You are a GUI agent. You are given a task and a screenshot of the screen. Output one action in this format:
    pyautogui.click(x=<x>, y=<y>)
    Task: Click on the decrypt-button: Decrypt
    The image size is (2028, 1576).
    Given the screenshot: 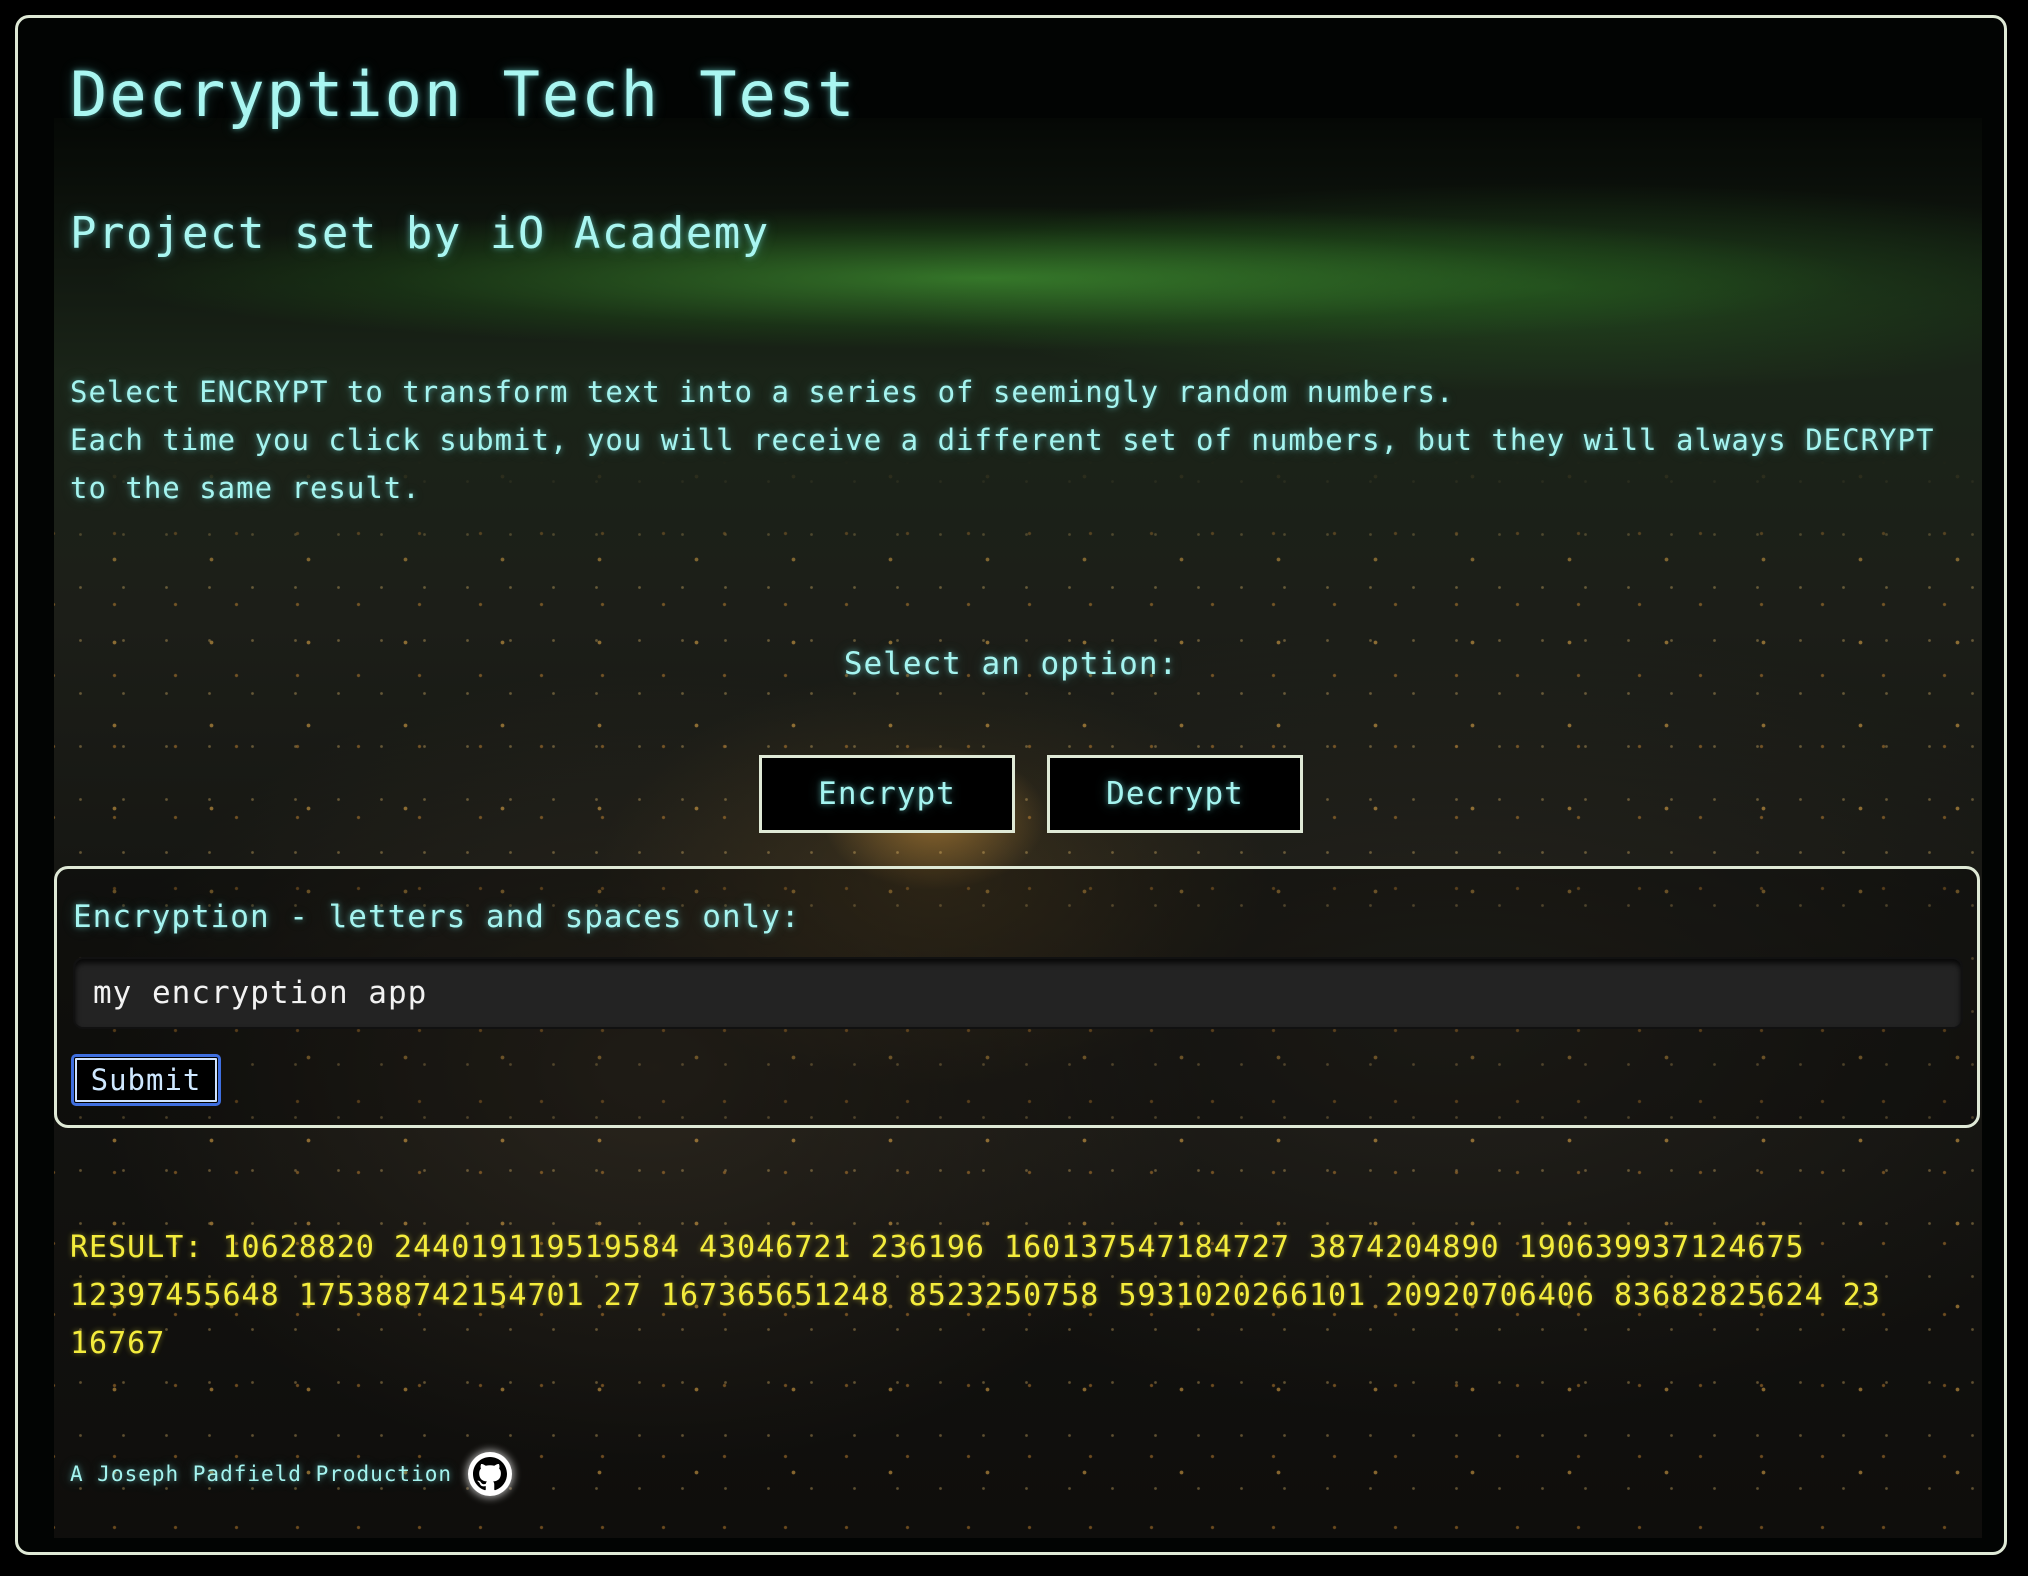 What is the action you would take?
    pyautogui.click(x=1175, y=794)
    